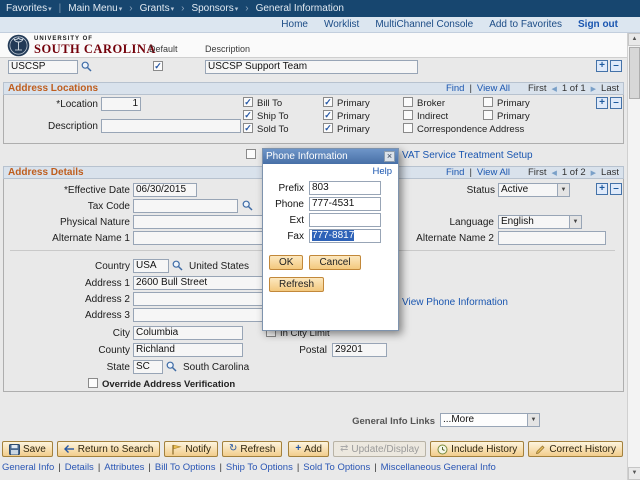  I want to click on prefix-value: 803, so click(320, 187).